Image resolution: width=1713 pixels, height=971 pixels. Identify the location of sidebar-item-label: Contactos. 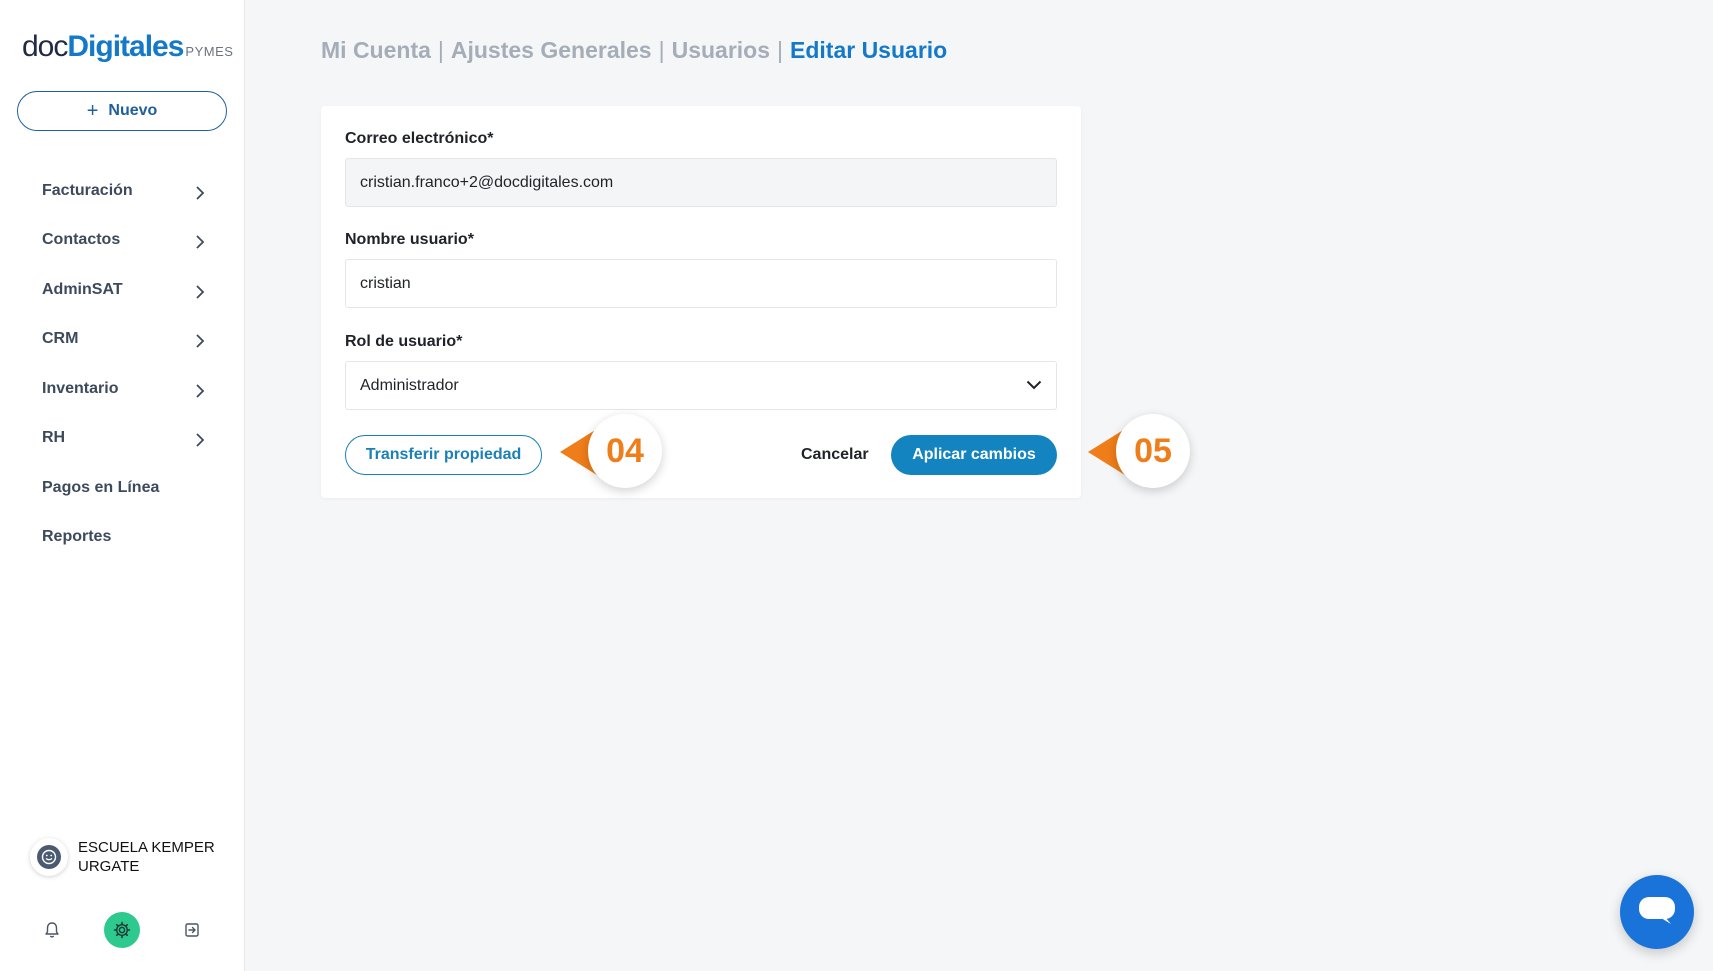
(81, 240).